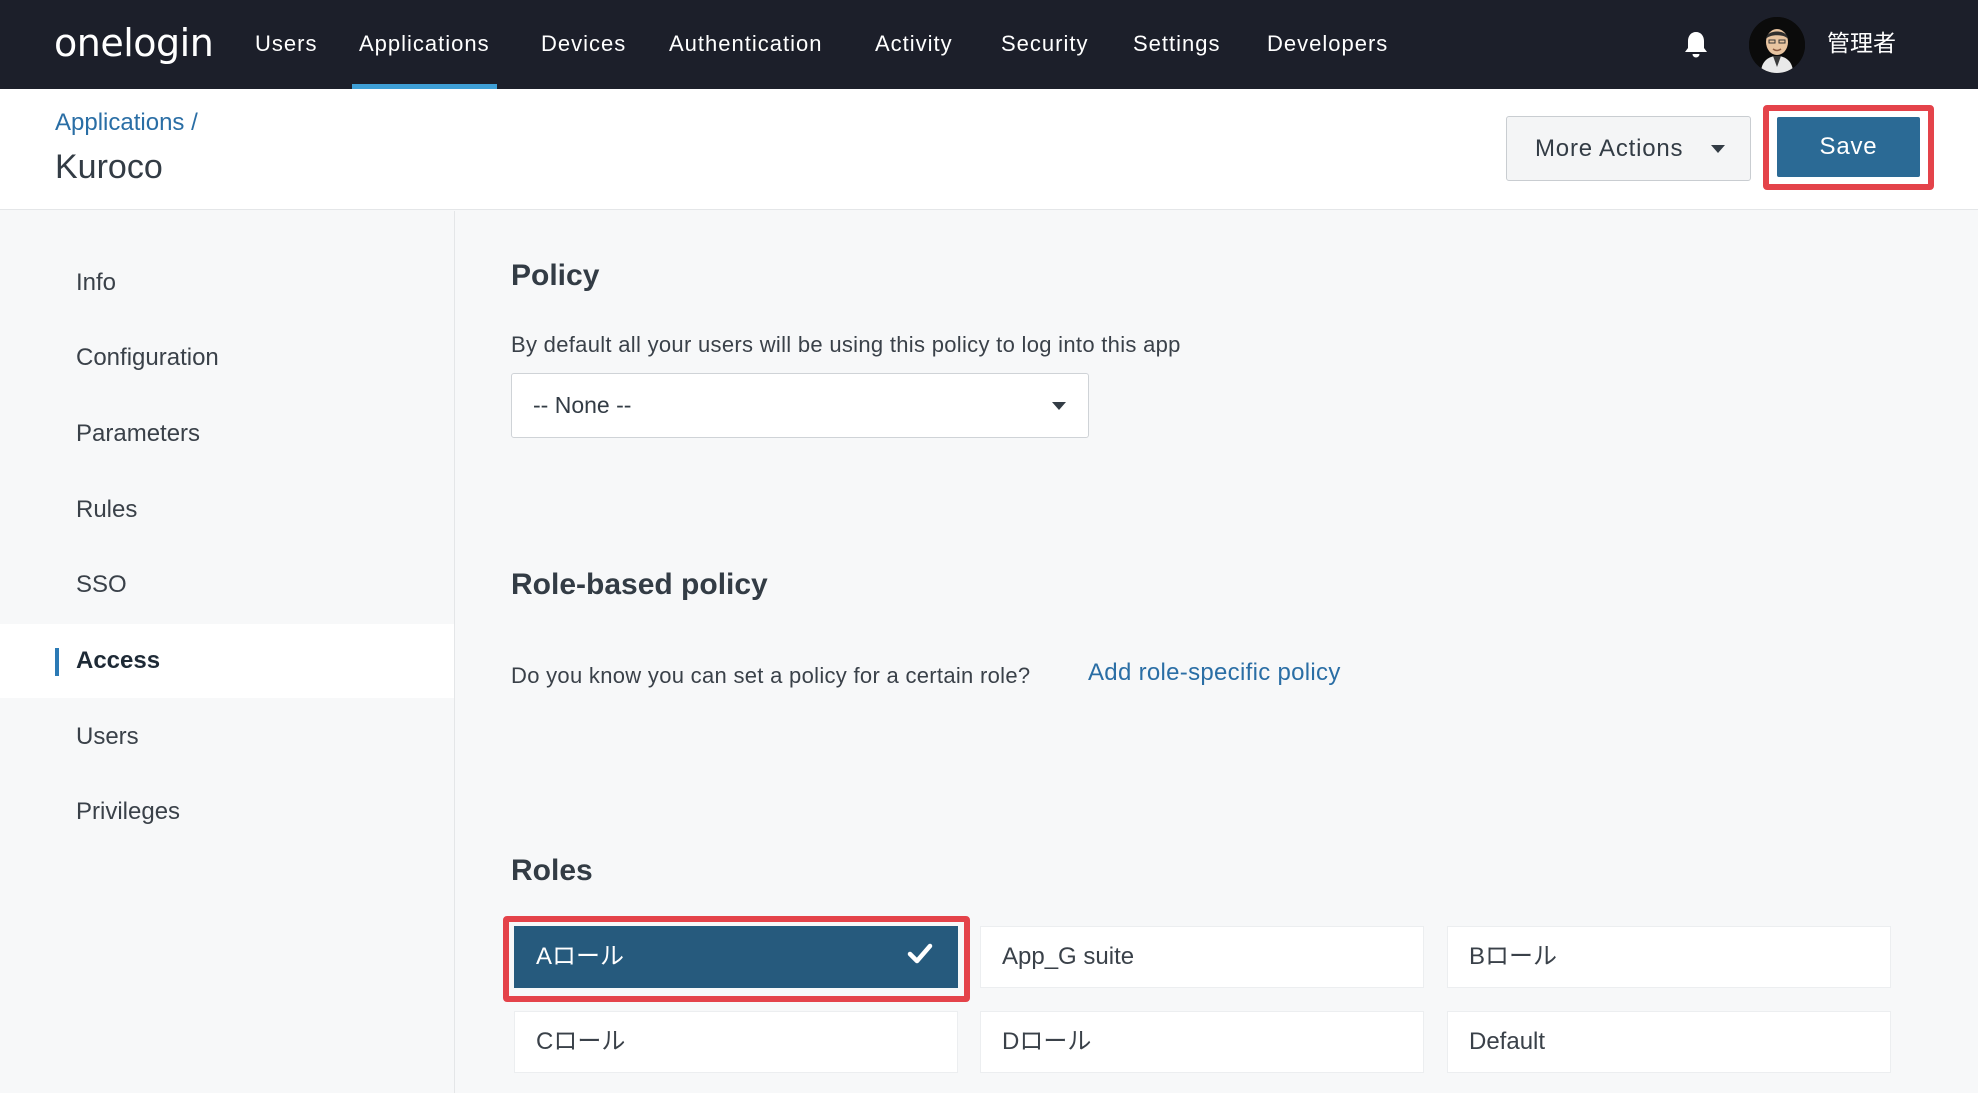 The width and height of the screenshot is (1978, 1093). Describe the element at coordinates (1047, 1041) in the screenshot. I see `role-label: Dロール` at that location.